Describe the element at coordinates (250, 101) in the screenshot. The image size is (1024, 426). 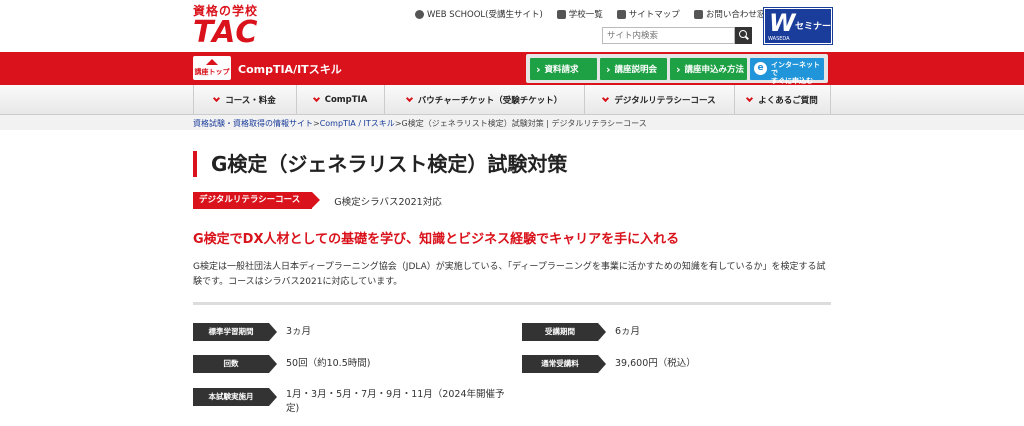
I see `nav-item-label: コース・料金` at that location.